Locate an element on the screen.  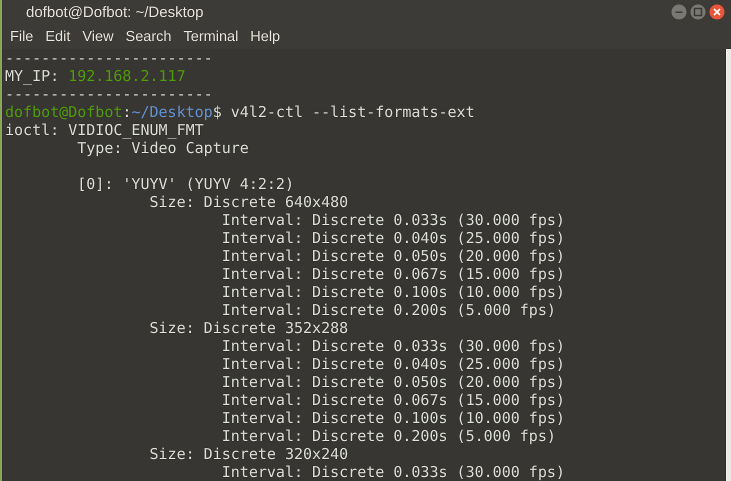
menu-item: Help is located at coordinates (265, 36).